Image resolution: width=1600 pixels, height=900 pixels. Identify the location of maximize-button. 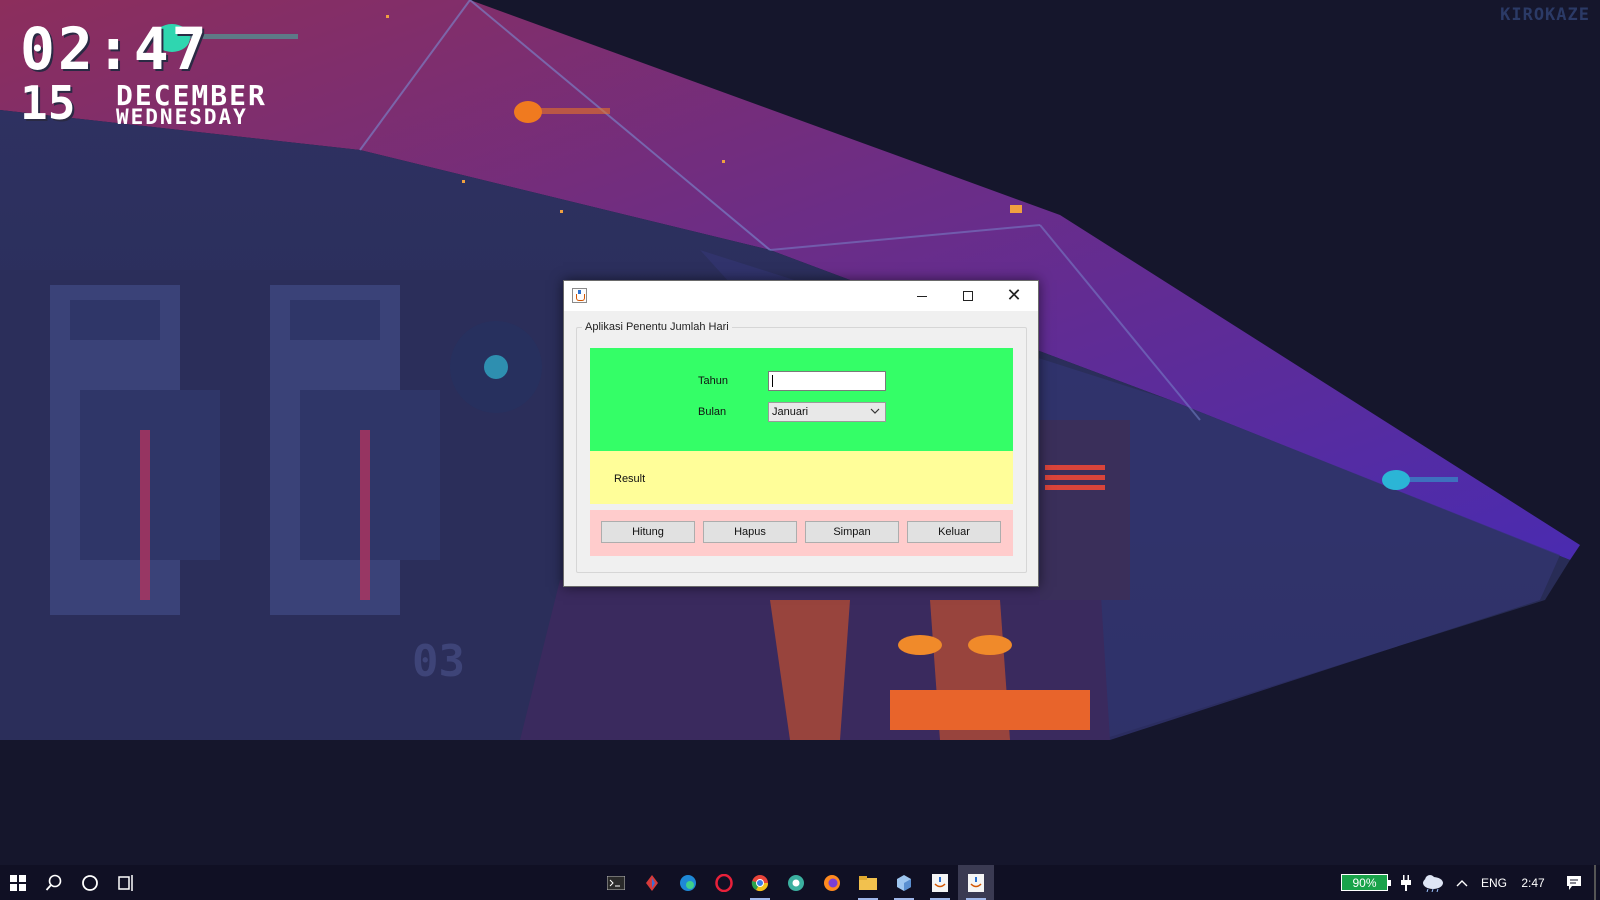
(968, 296).